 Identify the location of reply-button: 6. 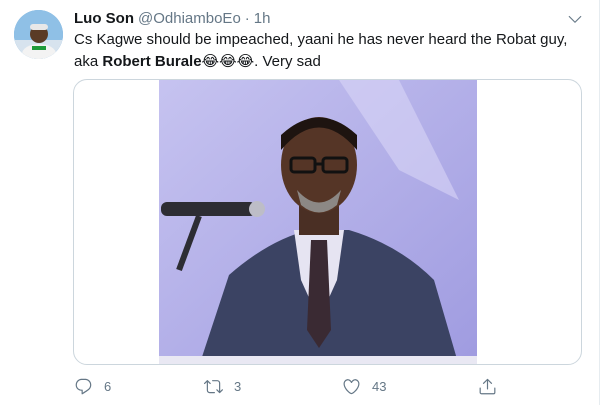
(92, 386).